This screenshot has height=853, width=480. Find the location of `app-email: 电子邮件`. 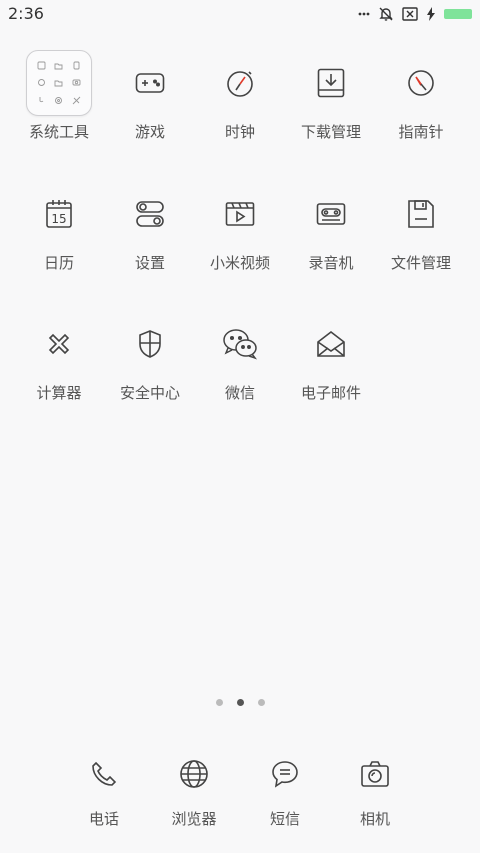

app-email: 电子邮件 is located at coordinates (331, 356).